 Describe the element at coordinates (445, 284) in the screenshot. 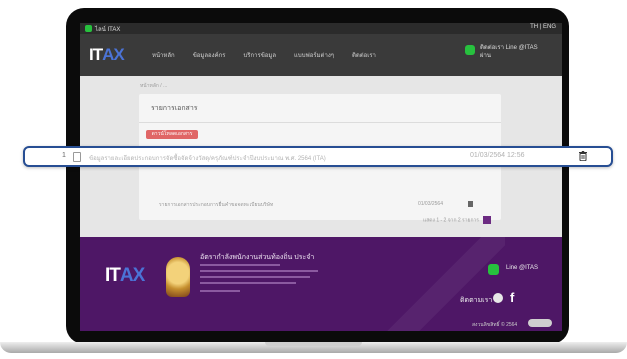

I see `footer-decoration` at that location.